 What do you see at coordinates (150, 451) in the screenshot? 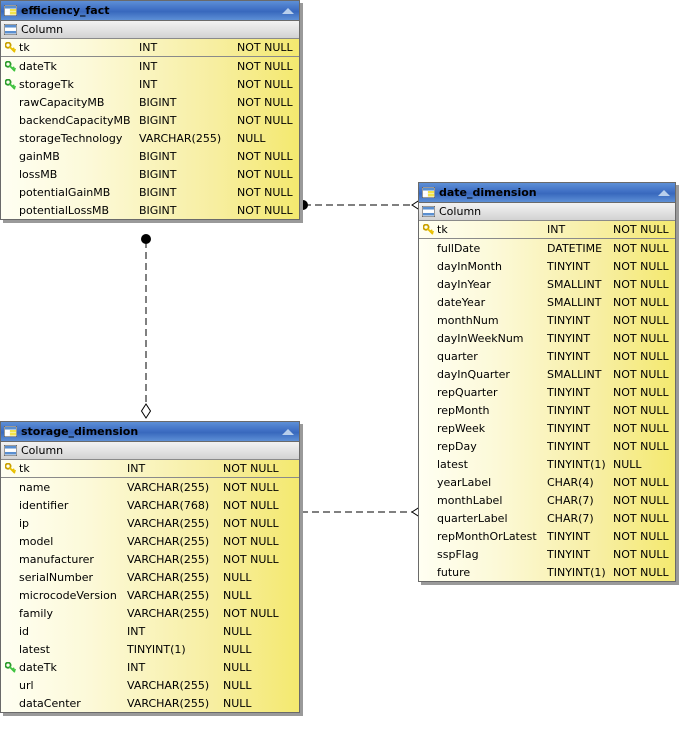
I see `group-header-column-storage_dimension: Column` at bounding box center [150, 451].